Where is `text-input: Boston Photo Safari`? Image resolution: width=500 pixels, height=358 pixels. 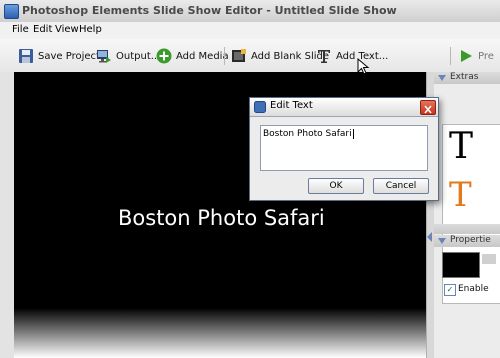 text-input: Boston Photo Safari is located at coordinates (344, 148).